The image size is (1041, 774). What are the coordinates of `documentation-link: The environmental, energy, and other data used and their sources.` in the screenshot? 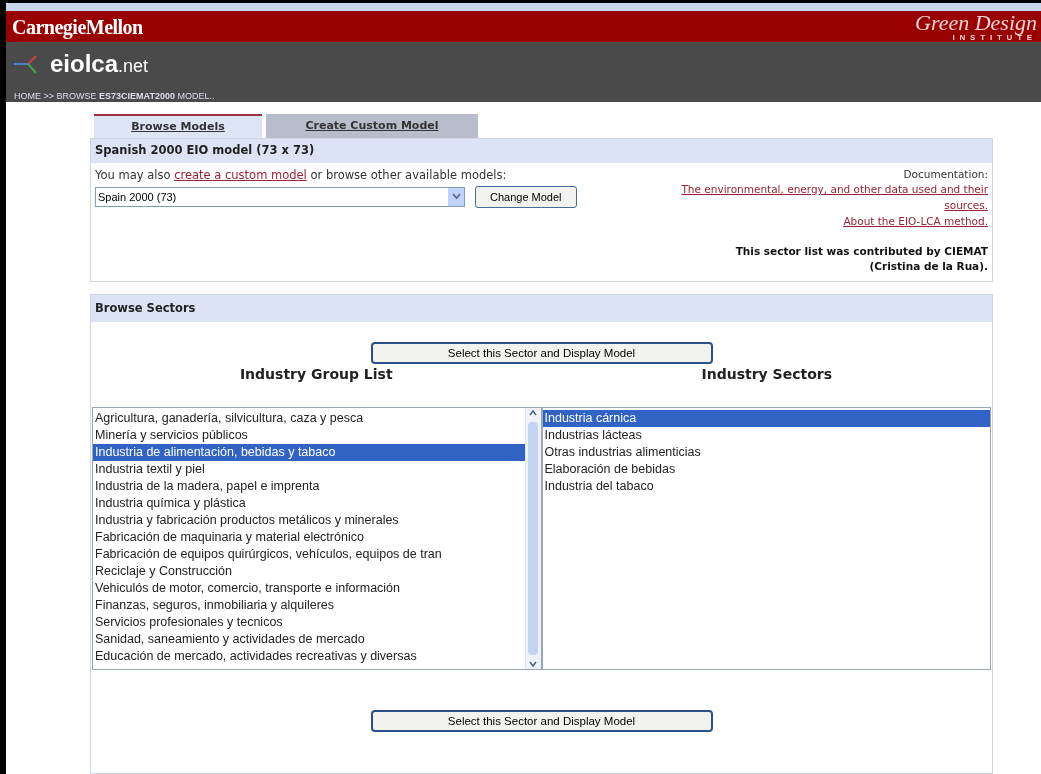 It's located at (823, 198).